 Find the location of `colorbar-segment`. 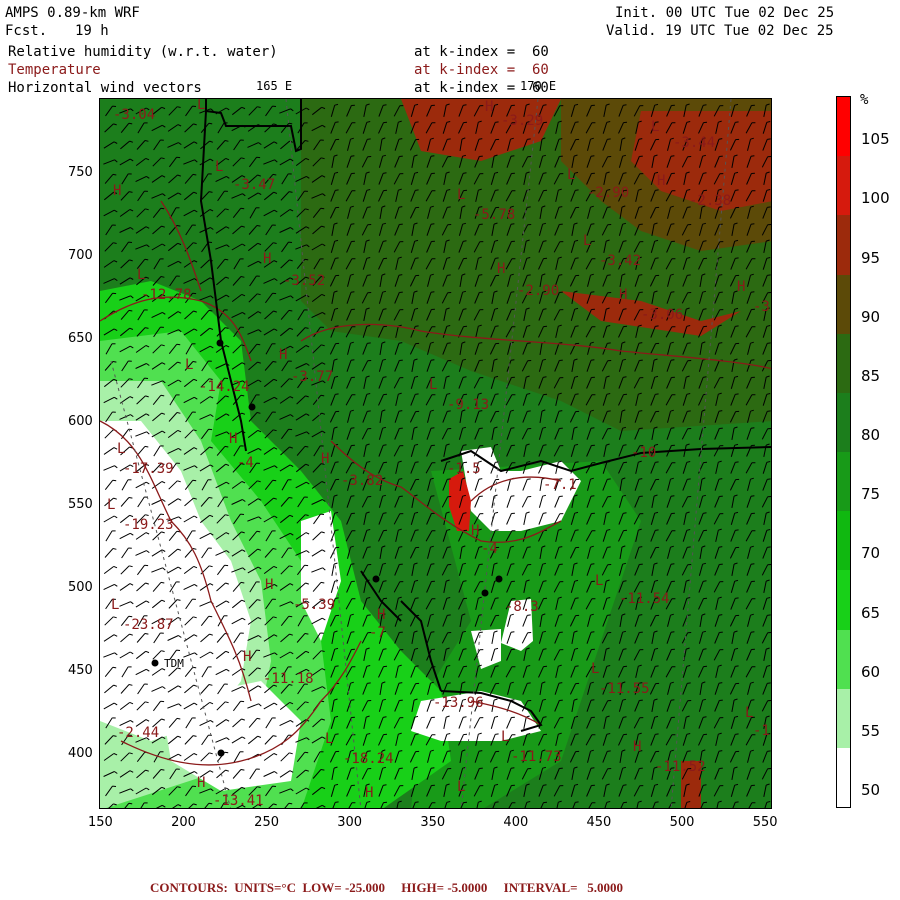

colorbar-segment is located at coordinates (843, 482).